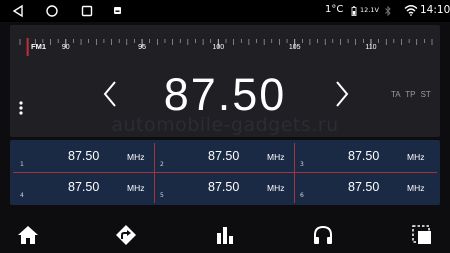 The image size is (450, 253). I want to click on preset-5: 5 87.50 MHz, so click(219, 187).